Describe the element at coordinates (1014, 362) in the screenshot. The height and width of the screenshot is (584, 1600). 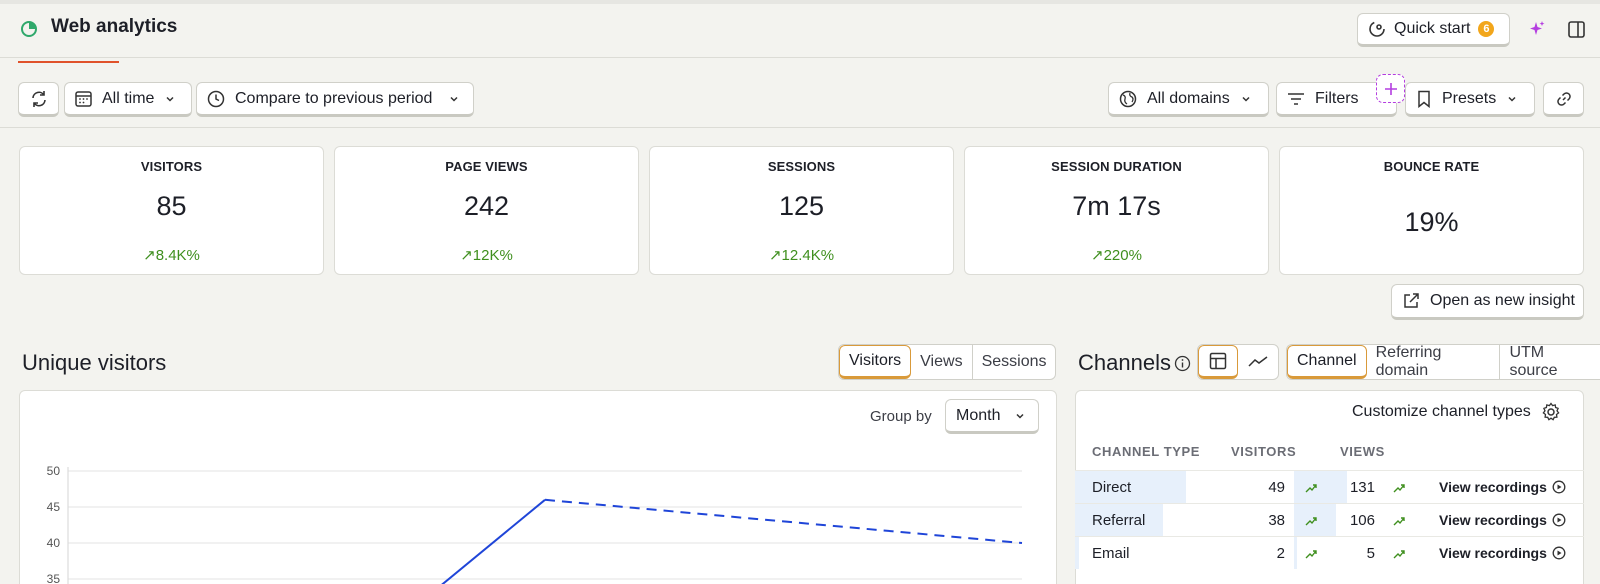
I see `tab-sessions: Sessions` at that location.